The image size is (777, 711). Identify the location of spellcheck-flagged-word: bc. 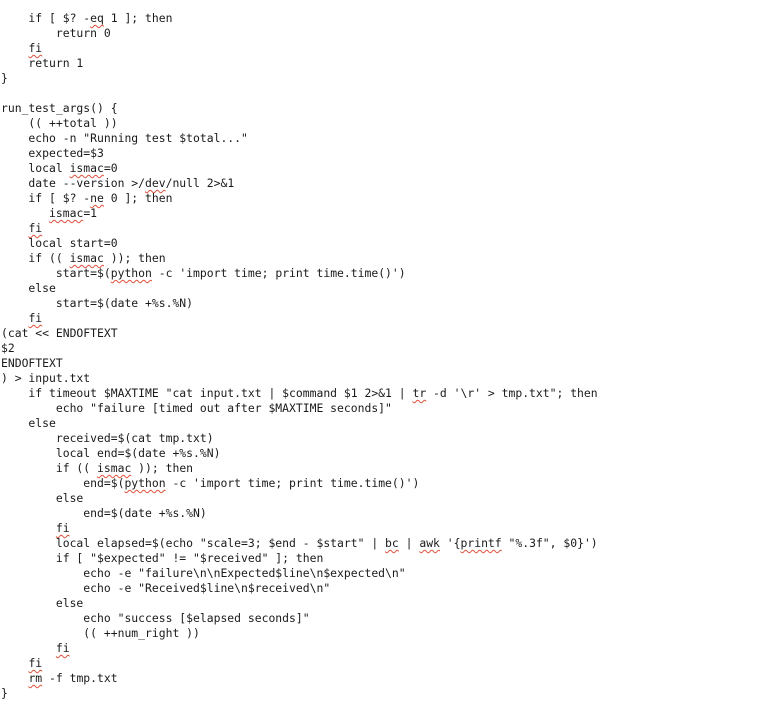
(392, 543).